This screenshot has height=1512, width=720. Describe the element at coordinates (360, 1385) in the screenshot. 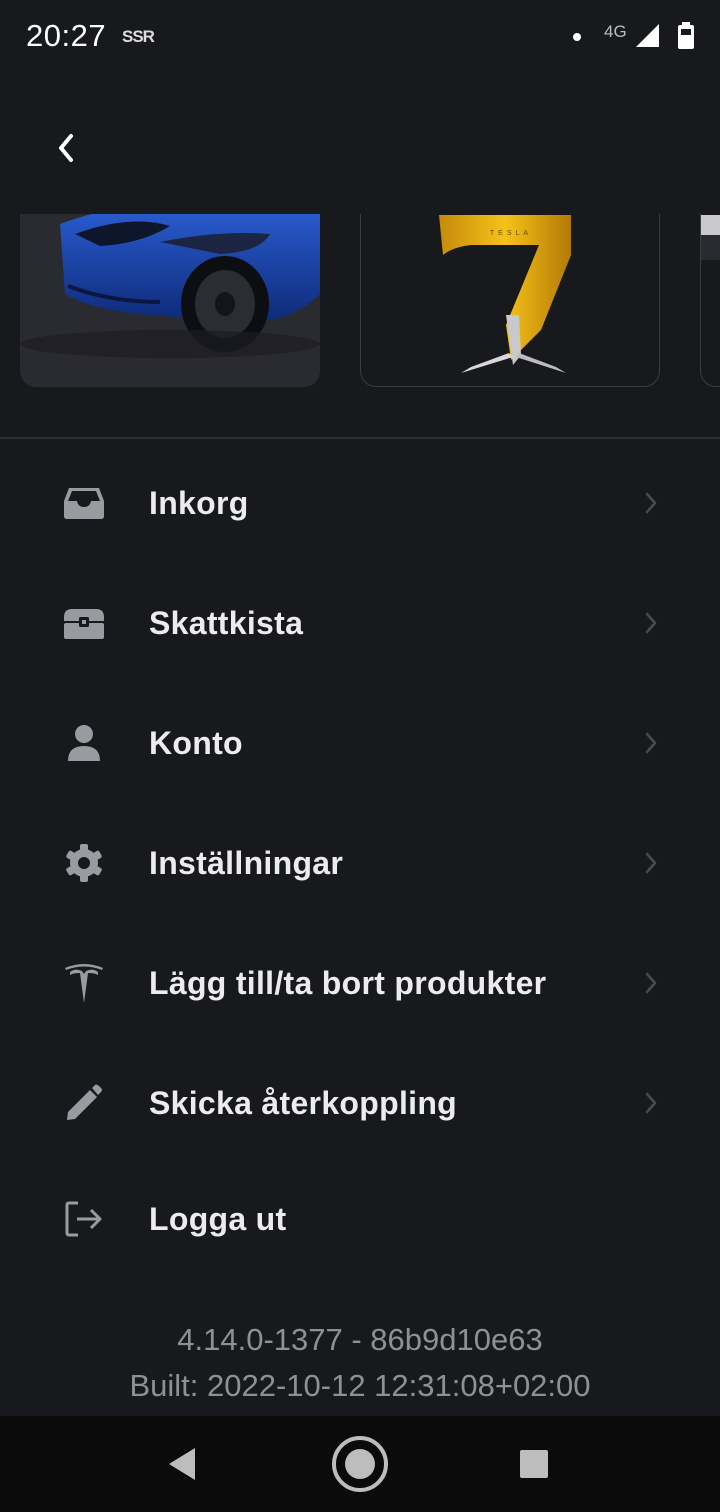

I see `build-text: Built: 2022-10-12 12:31:08+02:00` at that location.